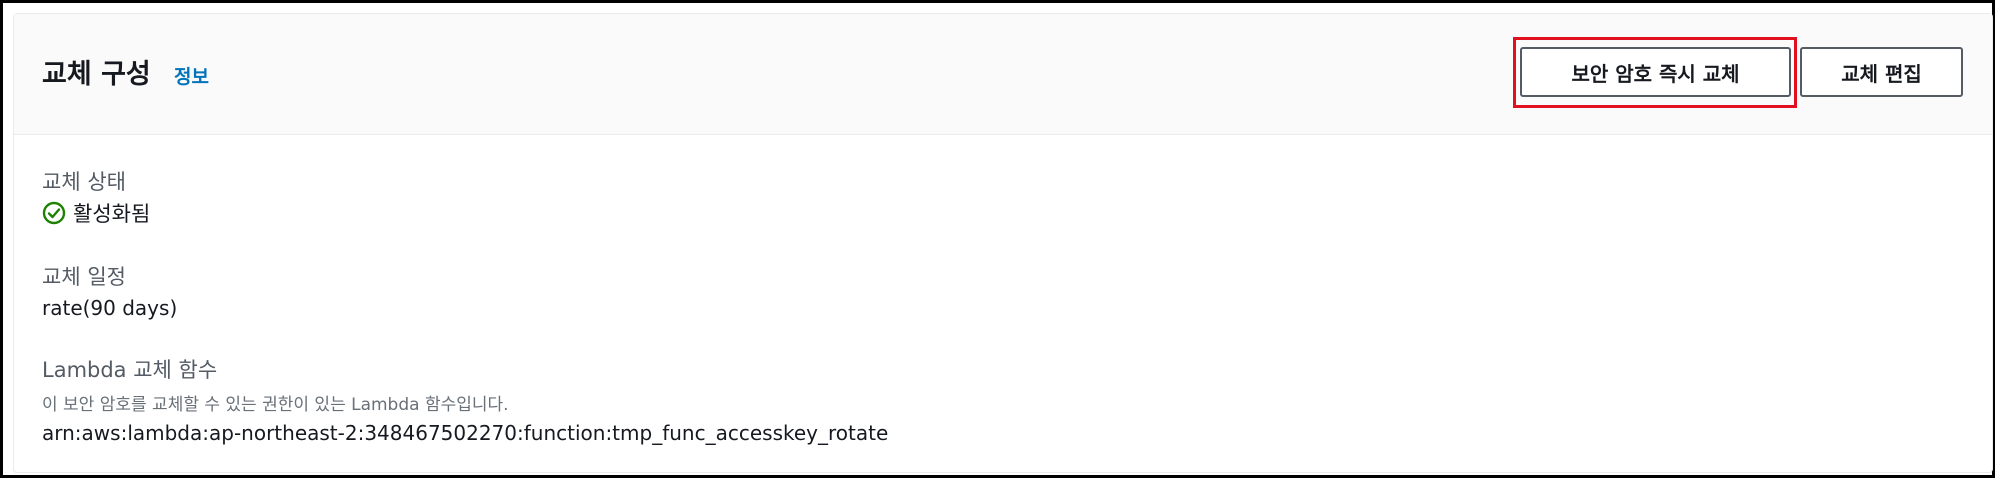 Image resolution: width=2000 pixels, height=483 pixels. Describe the element at coordinates (275, 405) in the screenshot. I see `lambda-function-description: 이 보안 암호를 교체할 수 있는 권한이 있는 Lambda 함수입니다.` at that location.